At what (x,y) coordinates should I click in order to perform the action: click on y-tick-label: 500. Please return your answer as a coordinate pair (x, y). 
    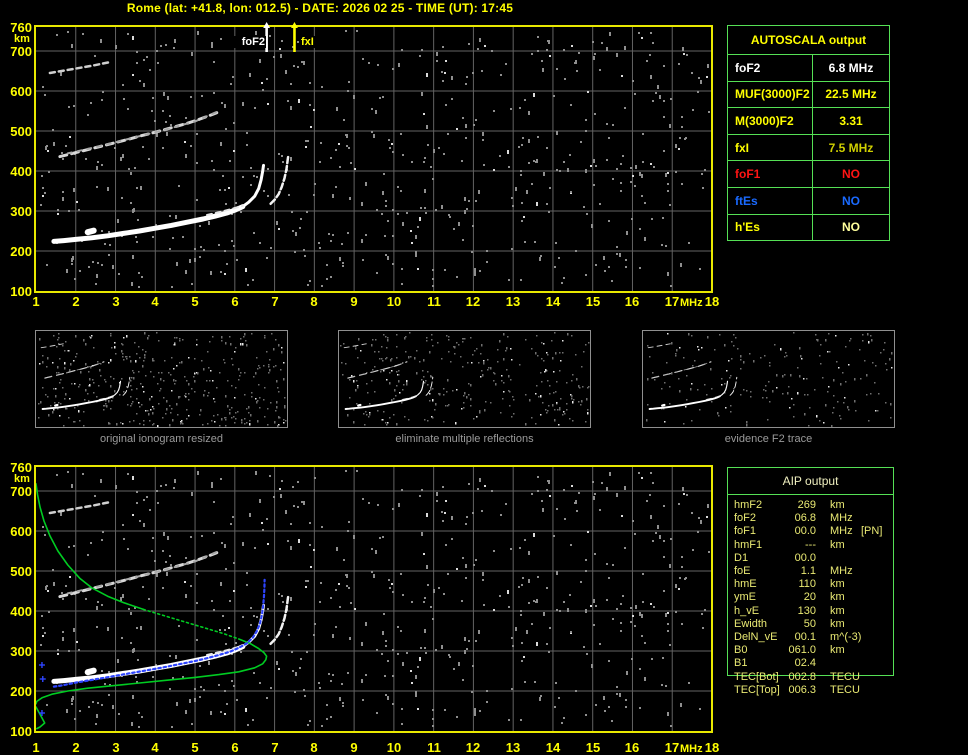
    Looking at the image, I should click on (21, 571).